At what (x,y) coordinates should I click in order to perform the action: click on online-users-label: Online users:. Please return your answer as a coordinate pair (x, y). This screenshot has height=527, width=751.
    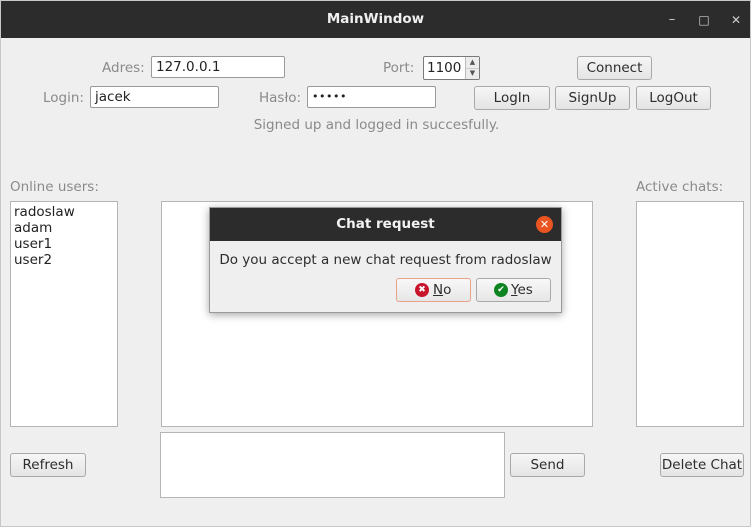
    Looking at the image, I should click on (54, 187).